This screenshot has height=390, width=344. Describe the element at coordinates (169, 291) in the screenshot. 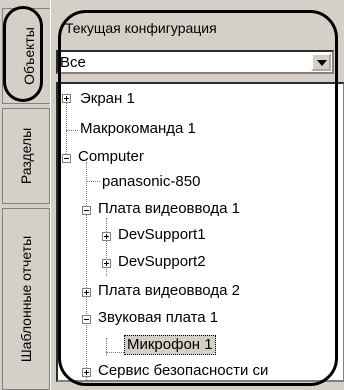

I see `tree-item-video-card-2: Плата видеоввода 2` at that location.